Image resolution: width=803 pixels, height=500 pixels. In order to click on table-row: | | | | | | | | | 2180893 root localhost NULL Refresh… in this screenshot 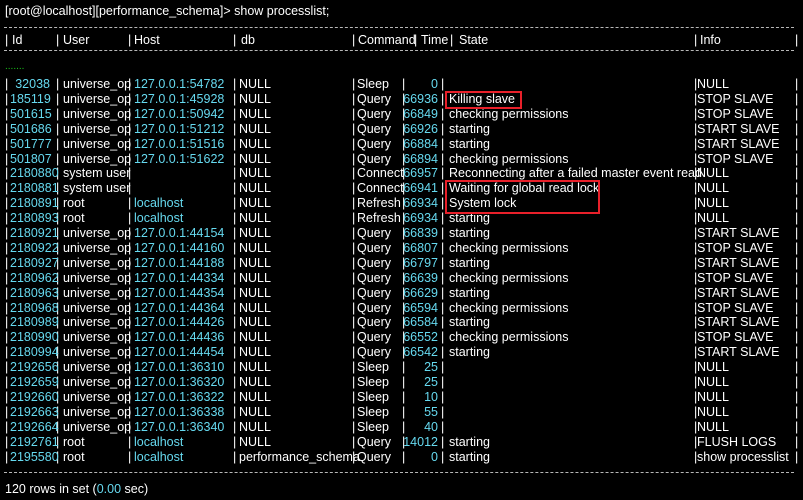, I will do `click(402, 218)`.